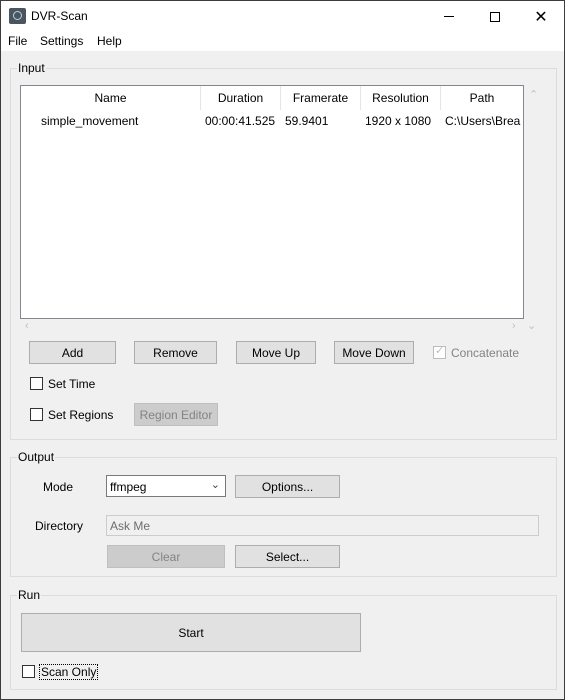 The height and width of the screenshot is (700, 565). I want to click on directory-input-placeholder: Ask Me, so click(130, 526).